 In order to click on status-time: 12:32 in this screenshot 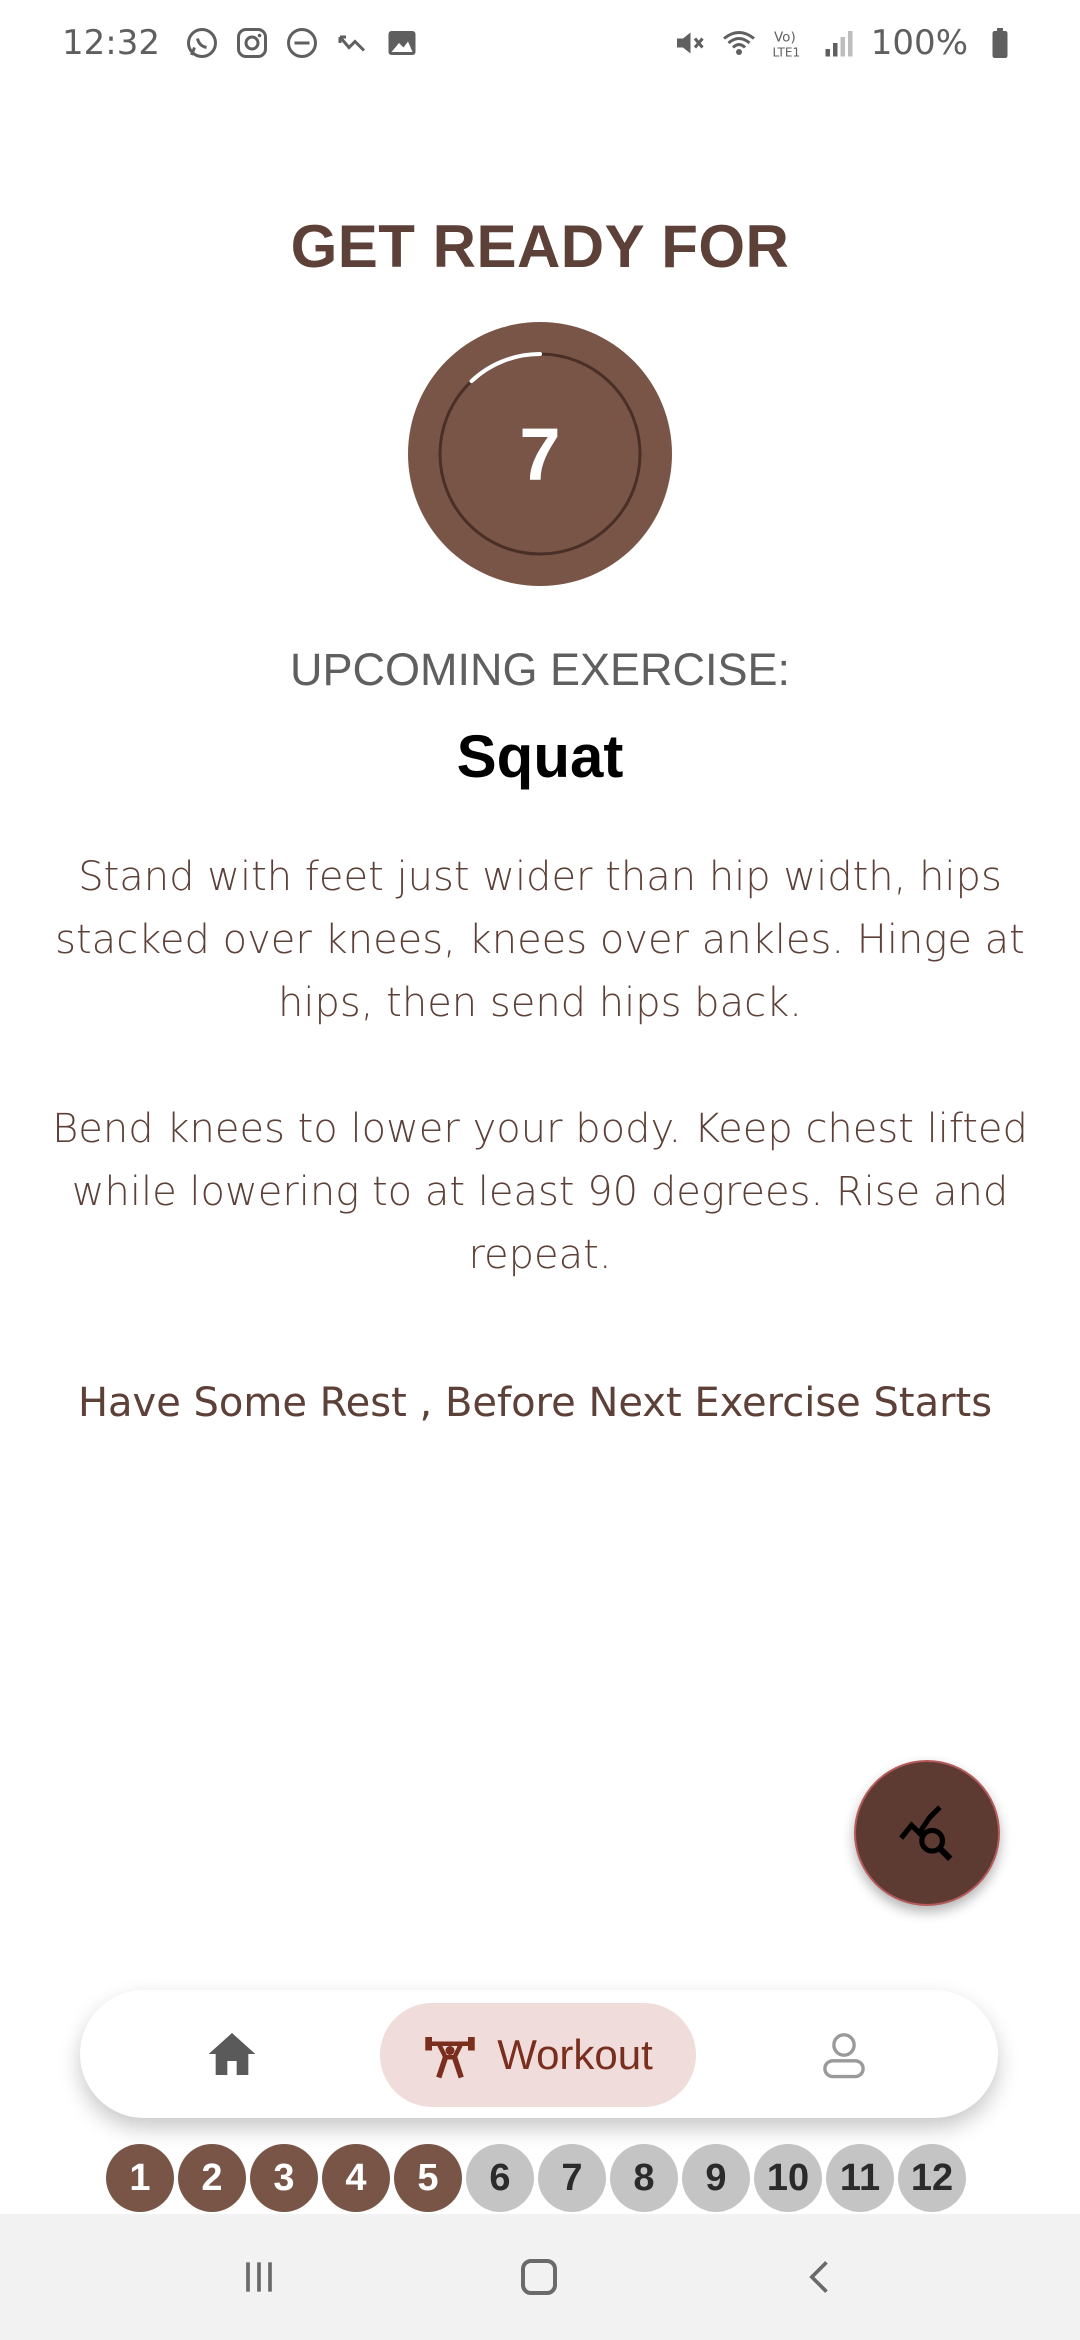, I will do `click(111, 43)`.